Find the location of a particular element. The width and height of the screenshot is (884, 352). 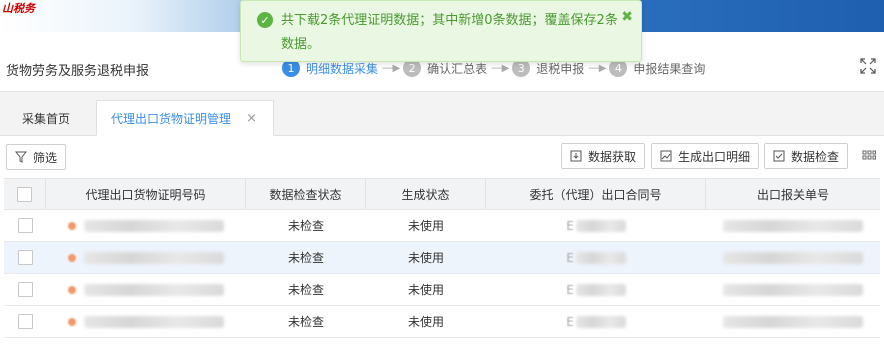

column-header-contract-number: 委托（代理）出口合同号 is located at coordinates (596, 194).